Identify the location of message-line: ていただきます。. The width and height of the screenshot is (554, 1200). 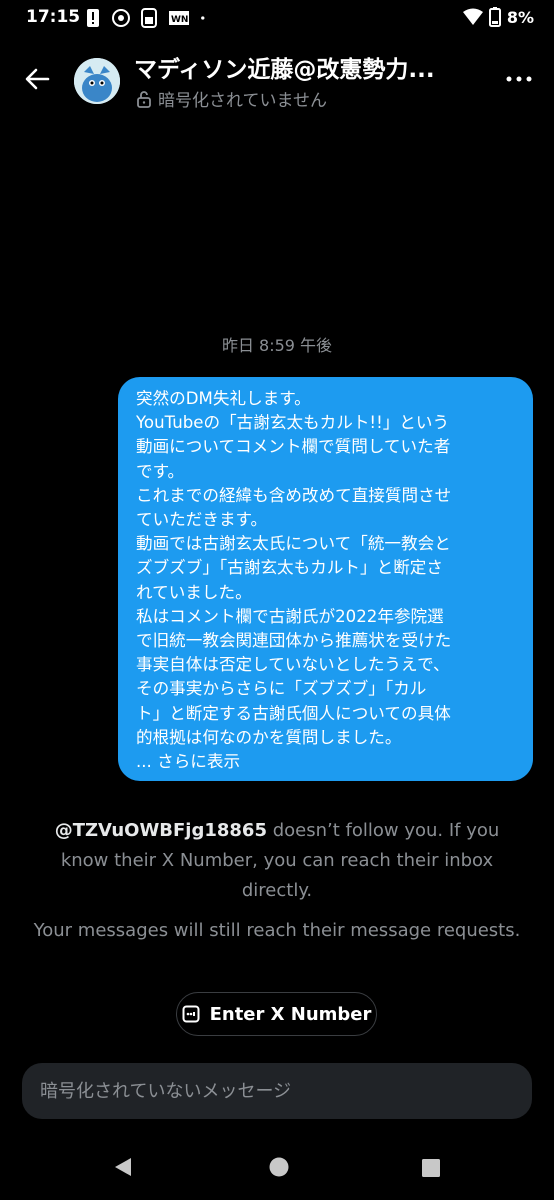
(202, 520).